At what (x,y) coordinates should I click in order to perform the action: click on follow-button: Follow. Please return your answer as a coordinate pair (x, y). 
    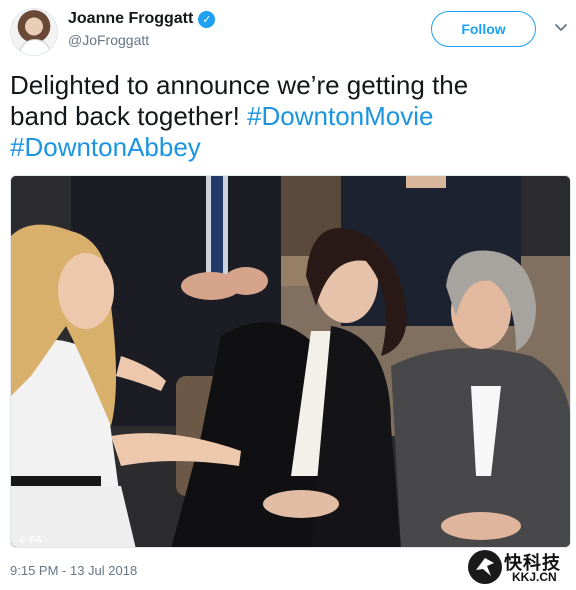
    Looking at the image, I should click on (483, 29).